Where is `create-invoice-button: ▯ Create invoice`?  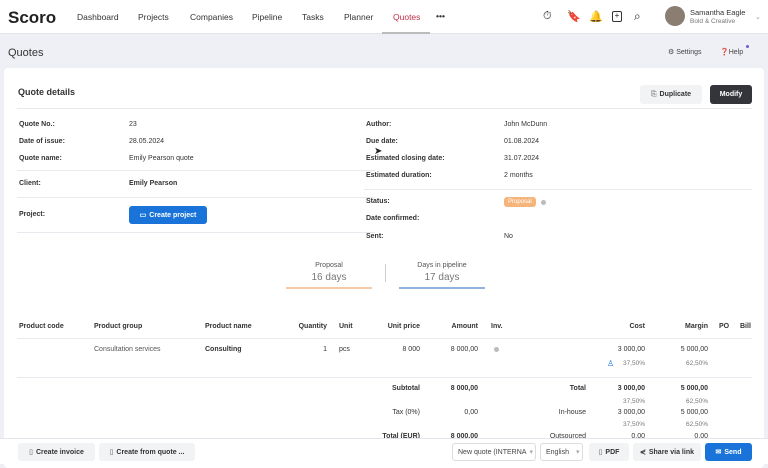 create-invoice-button: ▯ Create invoice is located at coordinates (56, 452).